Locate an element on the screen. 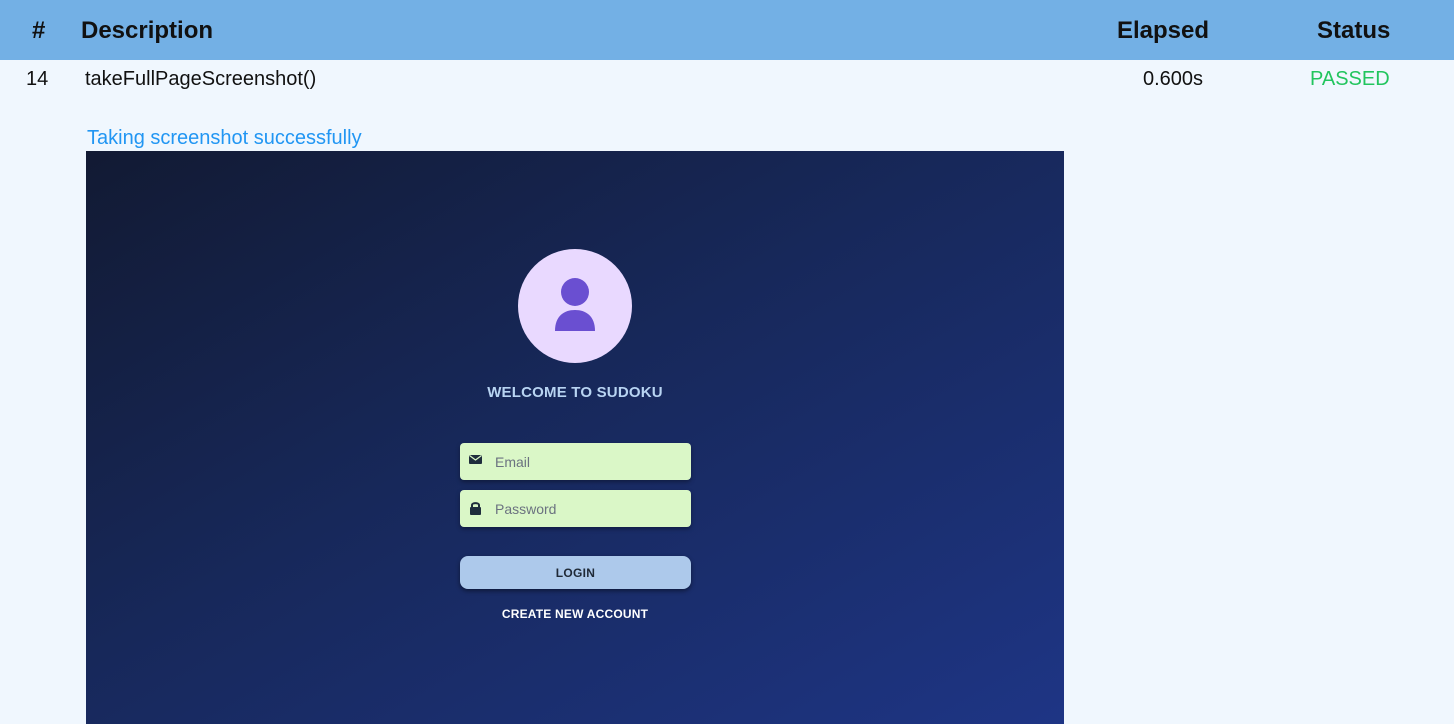 This screenshot has height=724, width=1454. envelope-icon is located at coordinates (475, 459).